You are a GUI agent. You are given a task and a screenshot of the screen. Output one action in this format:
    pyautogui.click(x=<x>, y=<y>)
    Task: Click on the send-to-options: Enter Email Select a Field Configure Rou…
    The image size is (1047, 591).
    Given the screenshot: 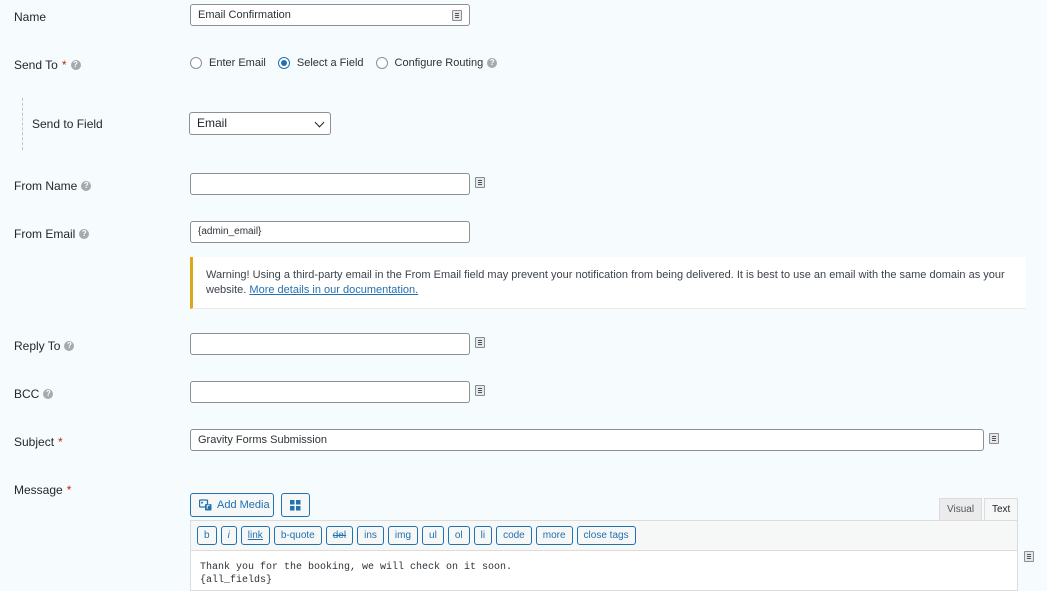 What is the action you would take?
    pyautogui.click(x=344, y=63)
    